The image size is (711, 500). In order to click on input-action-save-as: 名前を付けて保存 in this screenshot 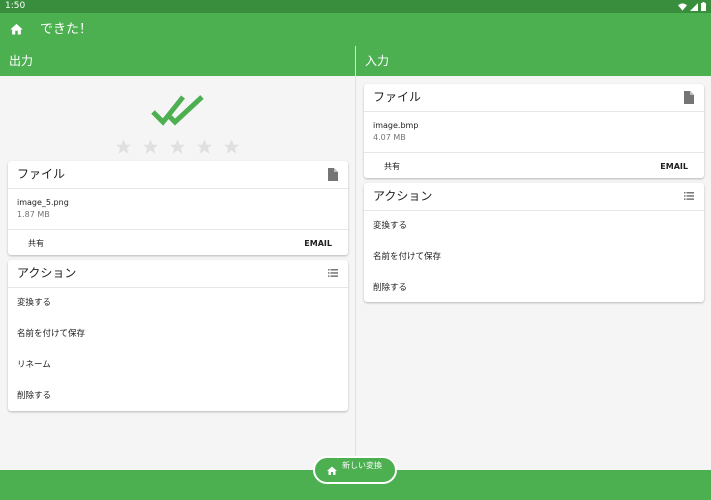, I will do `click(534, 257)`.